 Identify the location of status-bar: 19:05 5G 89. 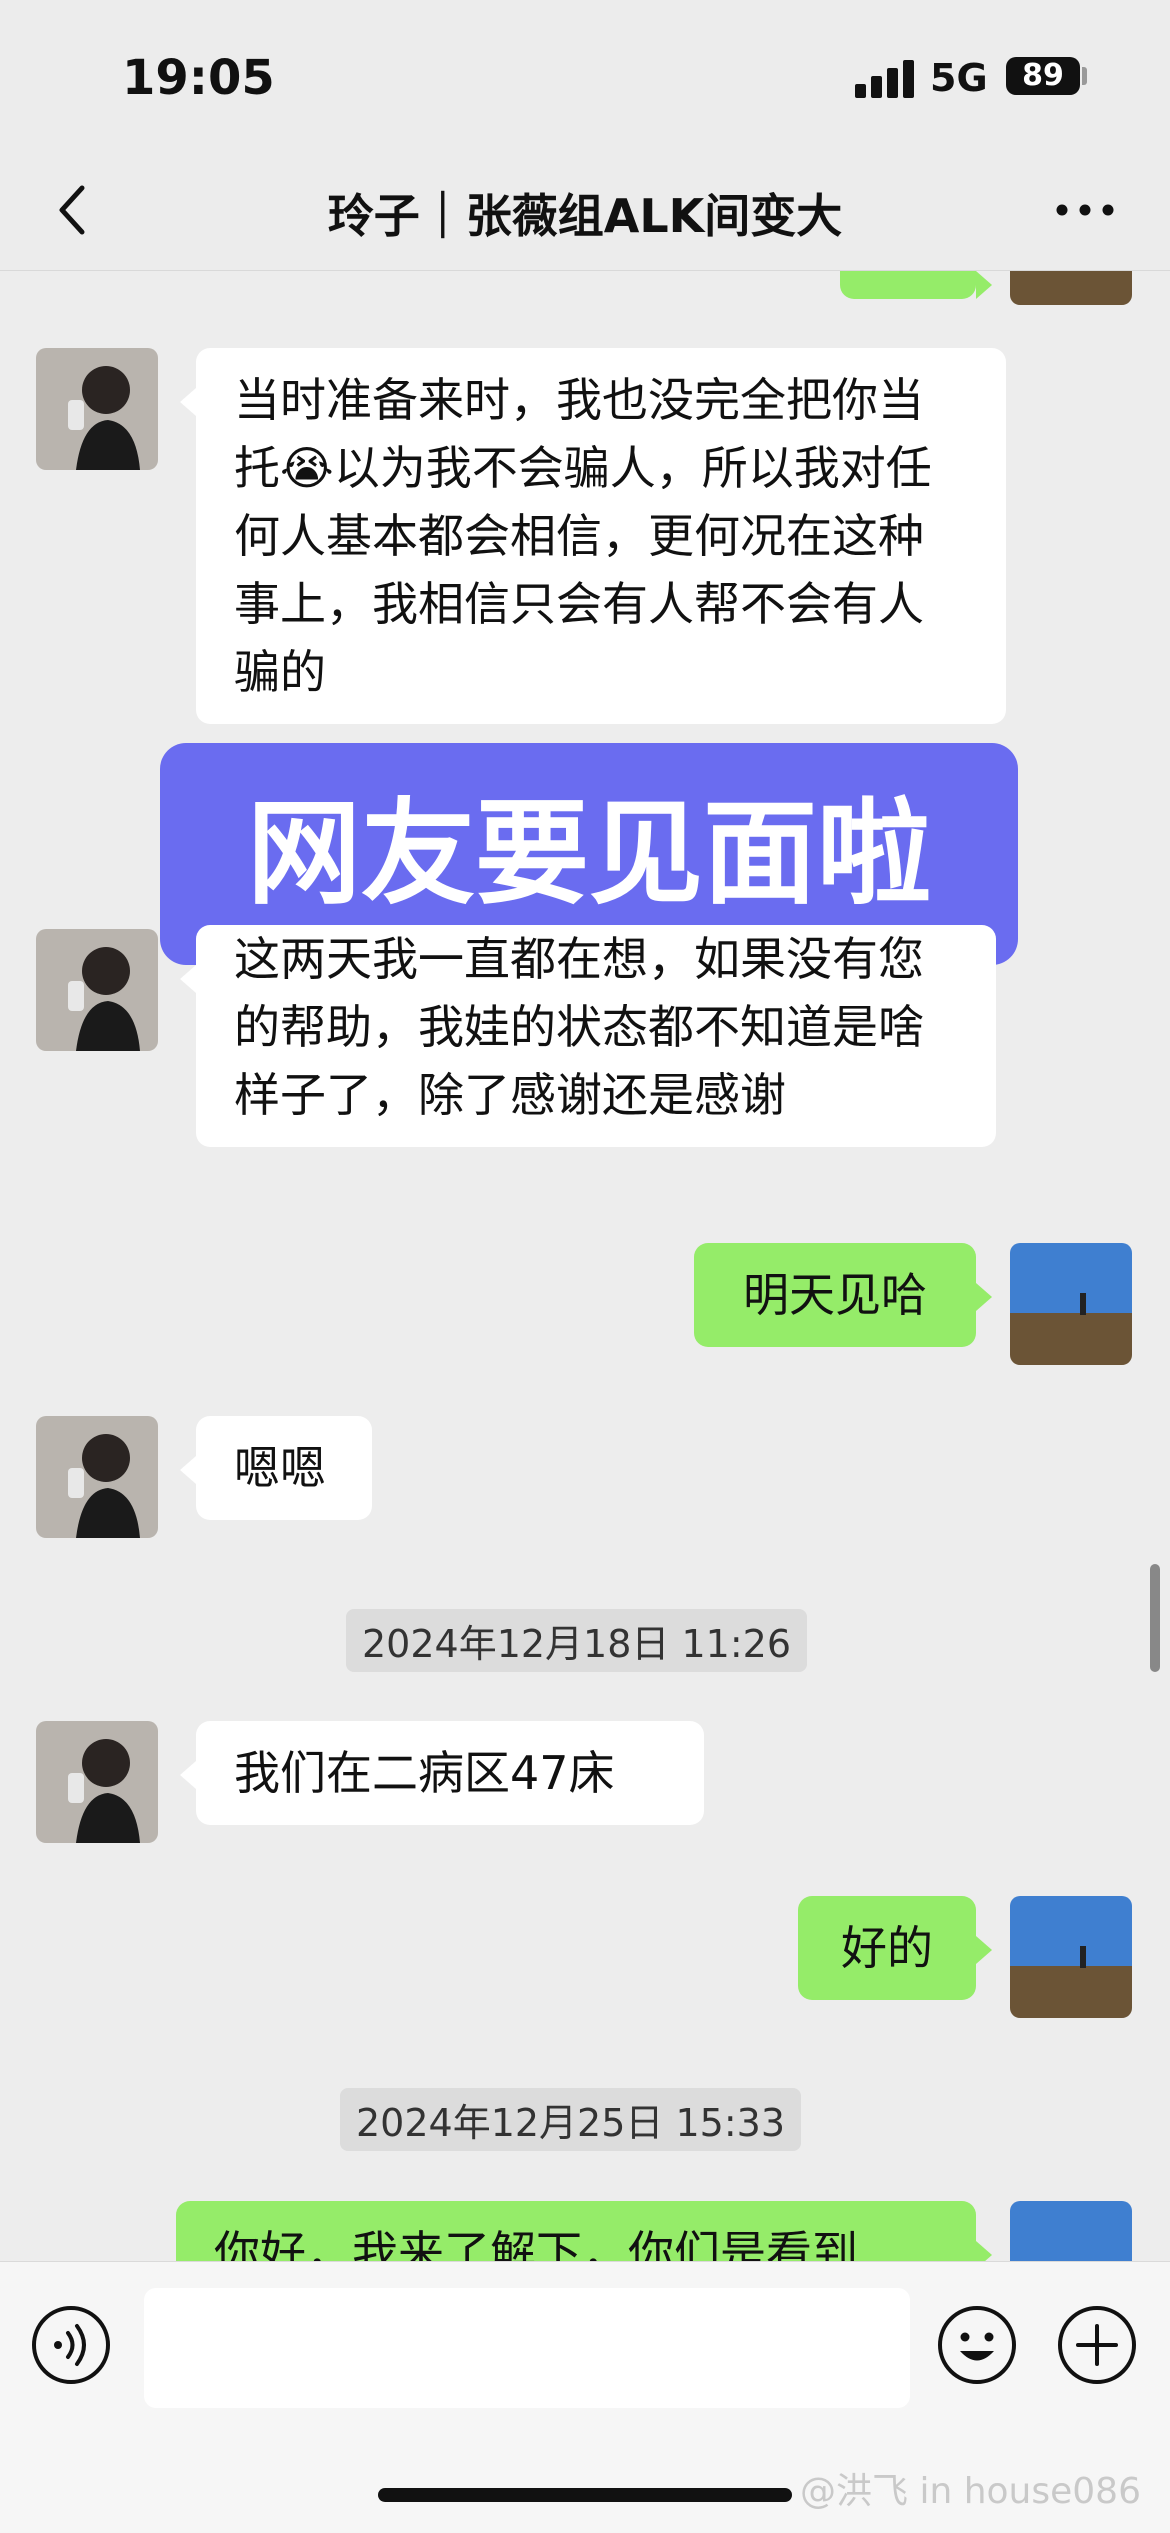
(585, 75).